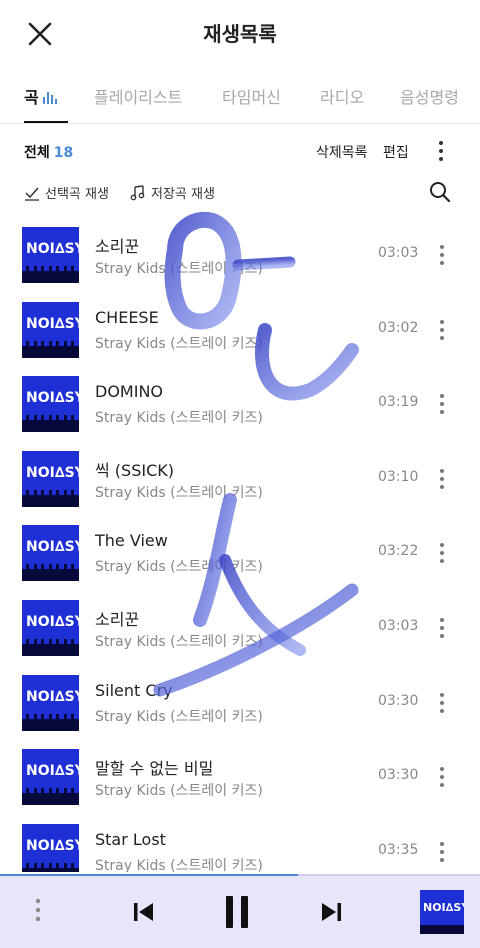 The image size is (480, 948). What do you see at coordinates (134, 690) in the screenshot?
I see `song-title: Silent Cry` at bounding box center [134, 690].